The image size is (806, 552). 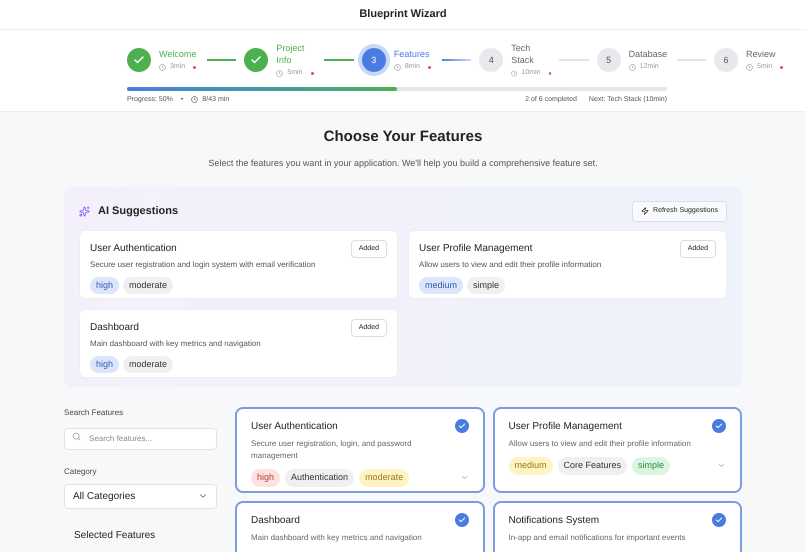 I want to click on feature-title: User Authentication, so click(x=294, y=427).